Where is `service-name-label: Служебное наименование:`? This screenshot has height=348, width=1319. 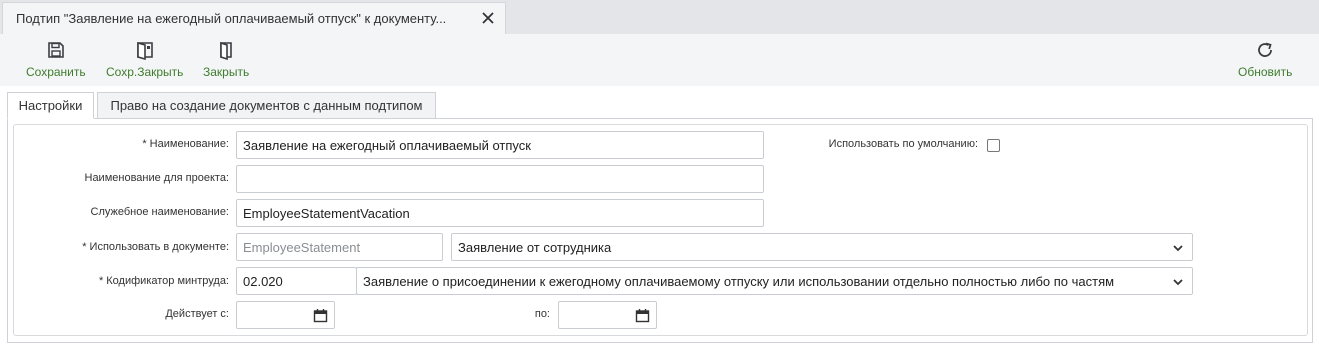 service-name-label: Служебное наименование: is located at coordinates (159, 212).